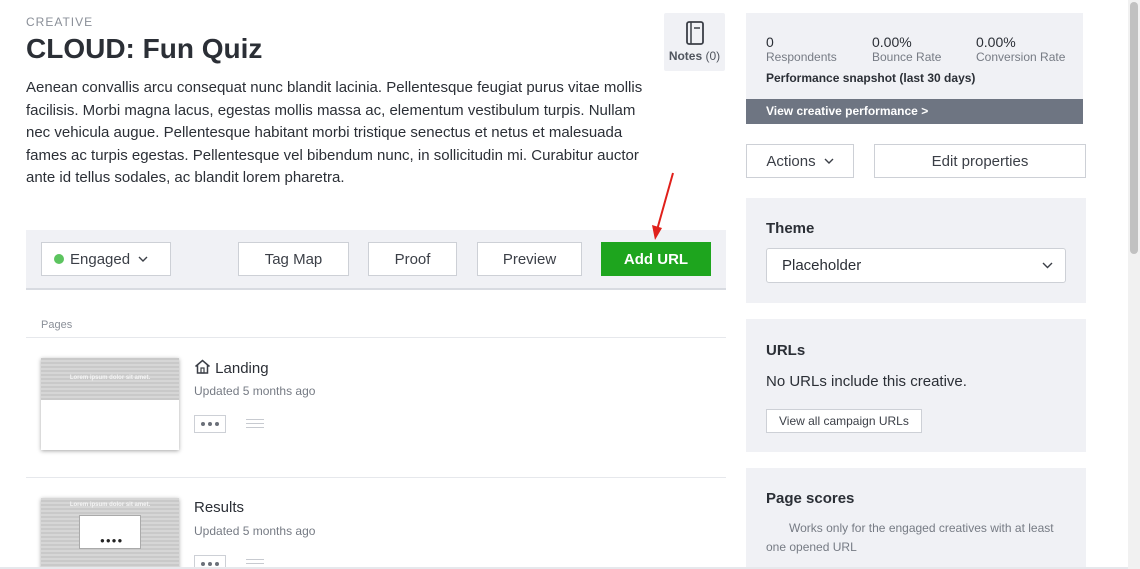 The height and width of the screenshot is (569, 1140). I want to click on actions-dropdown: Actions, so click(800, 161).